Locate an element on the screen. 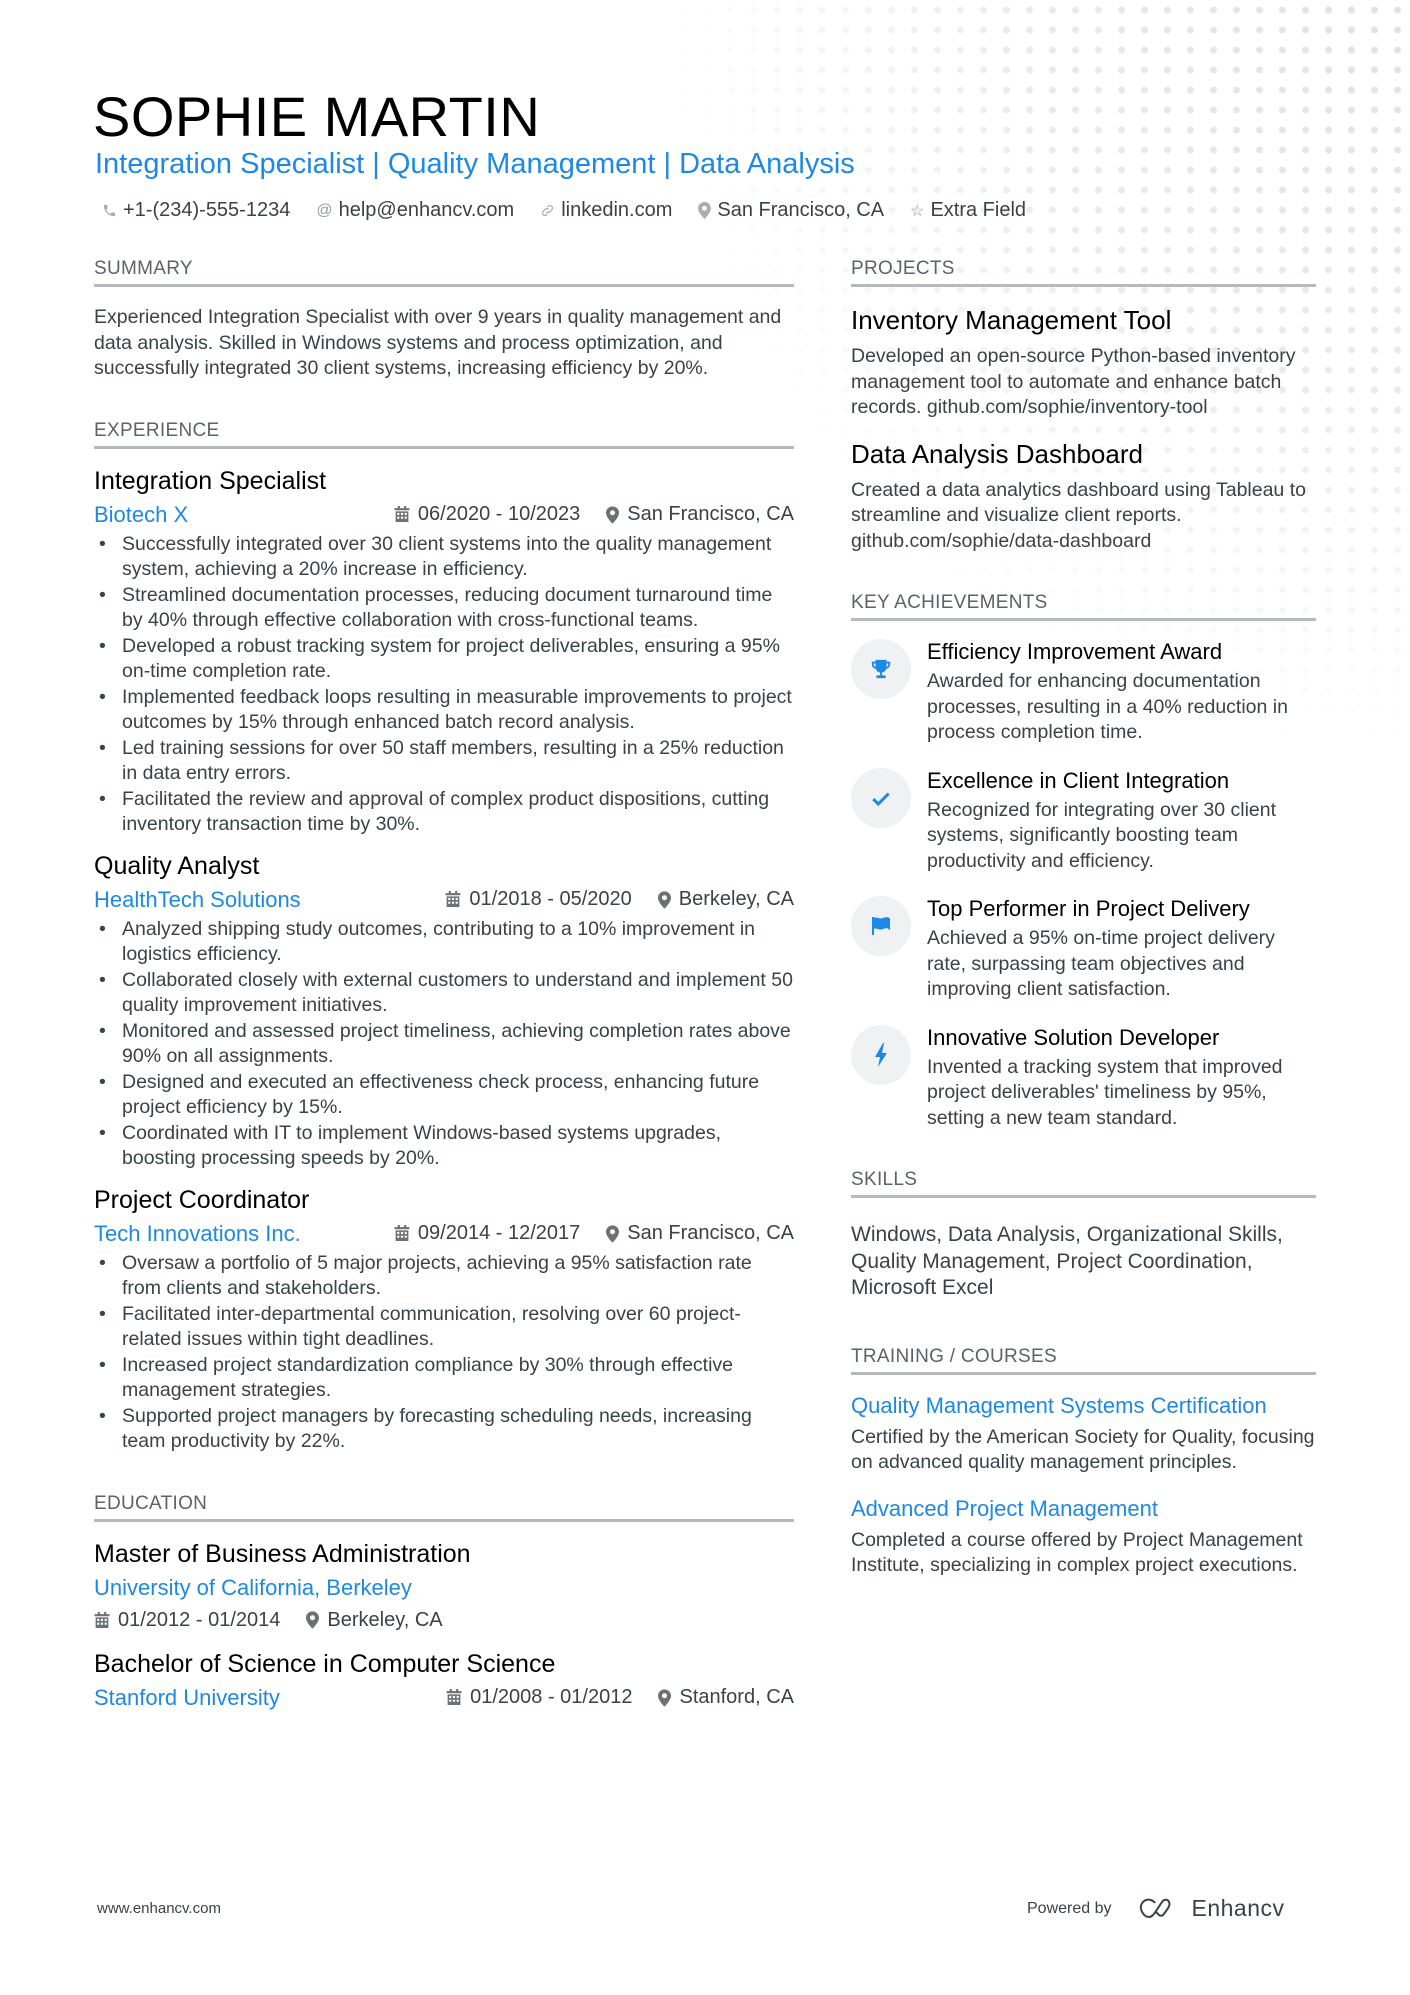 The width and height of the screenshot is (1410, 1995). training-heading: TRAINING / COURSES is located at coordinates (1083, 1360).